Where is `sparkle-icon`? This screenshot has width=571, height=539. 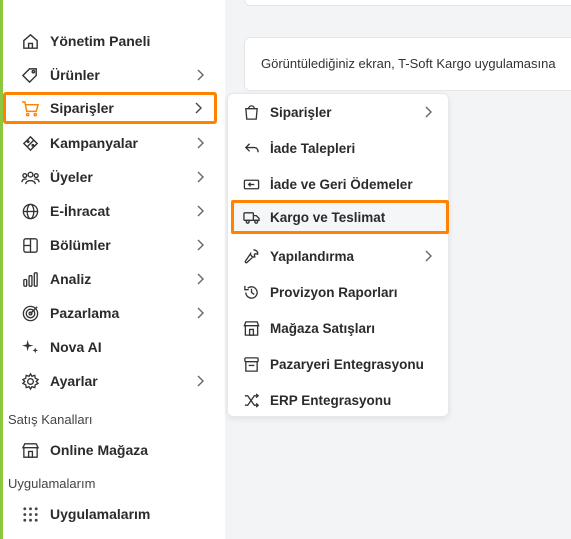 sparkle-icon is located at coordinates (30, 347).